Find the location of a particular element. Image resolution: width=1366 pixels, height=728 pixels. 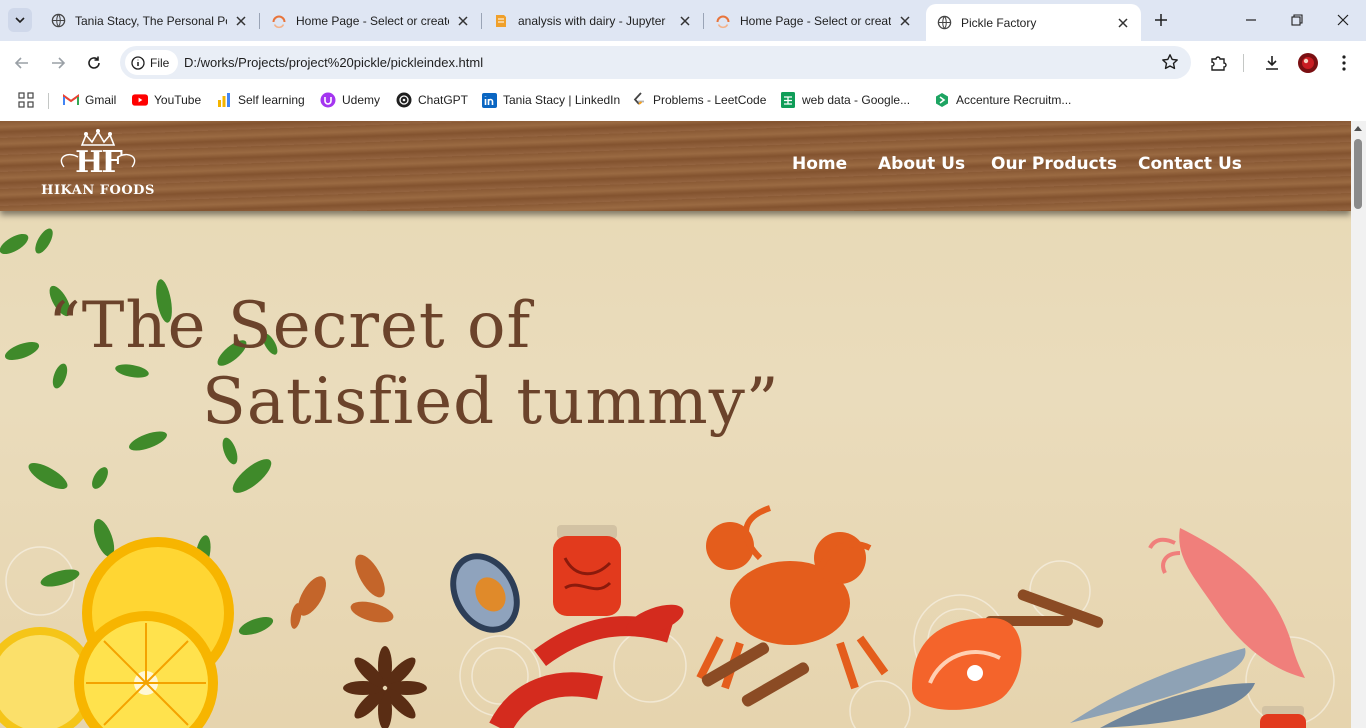

tab-3: analysis with dairy - Jupyter is located at coordinates (593, 20).